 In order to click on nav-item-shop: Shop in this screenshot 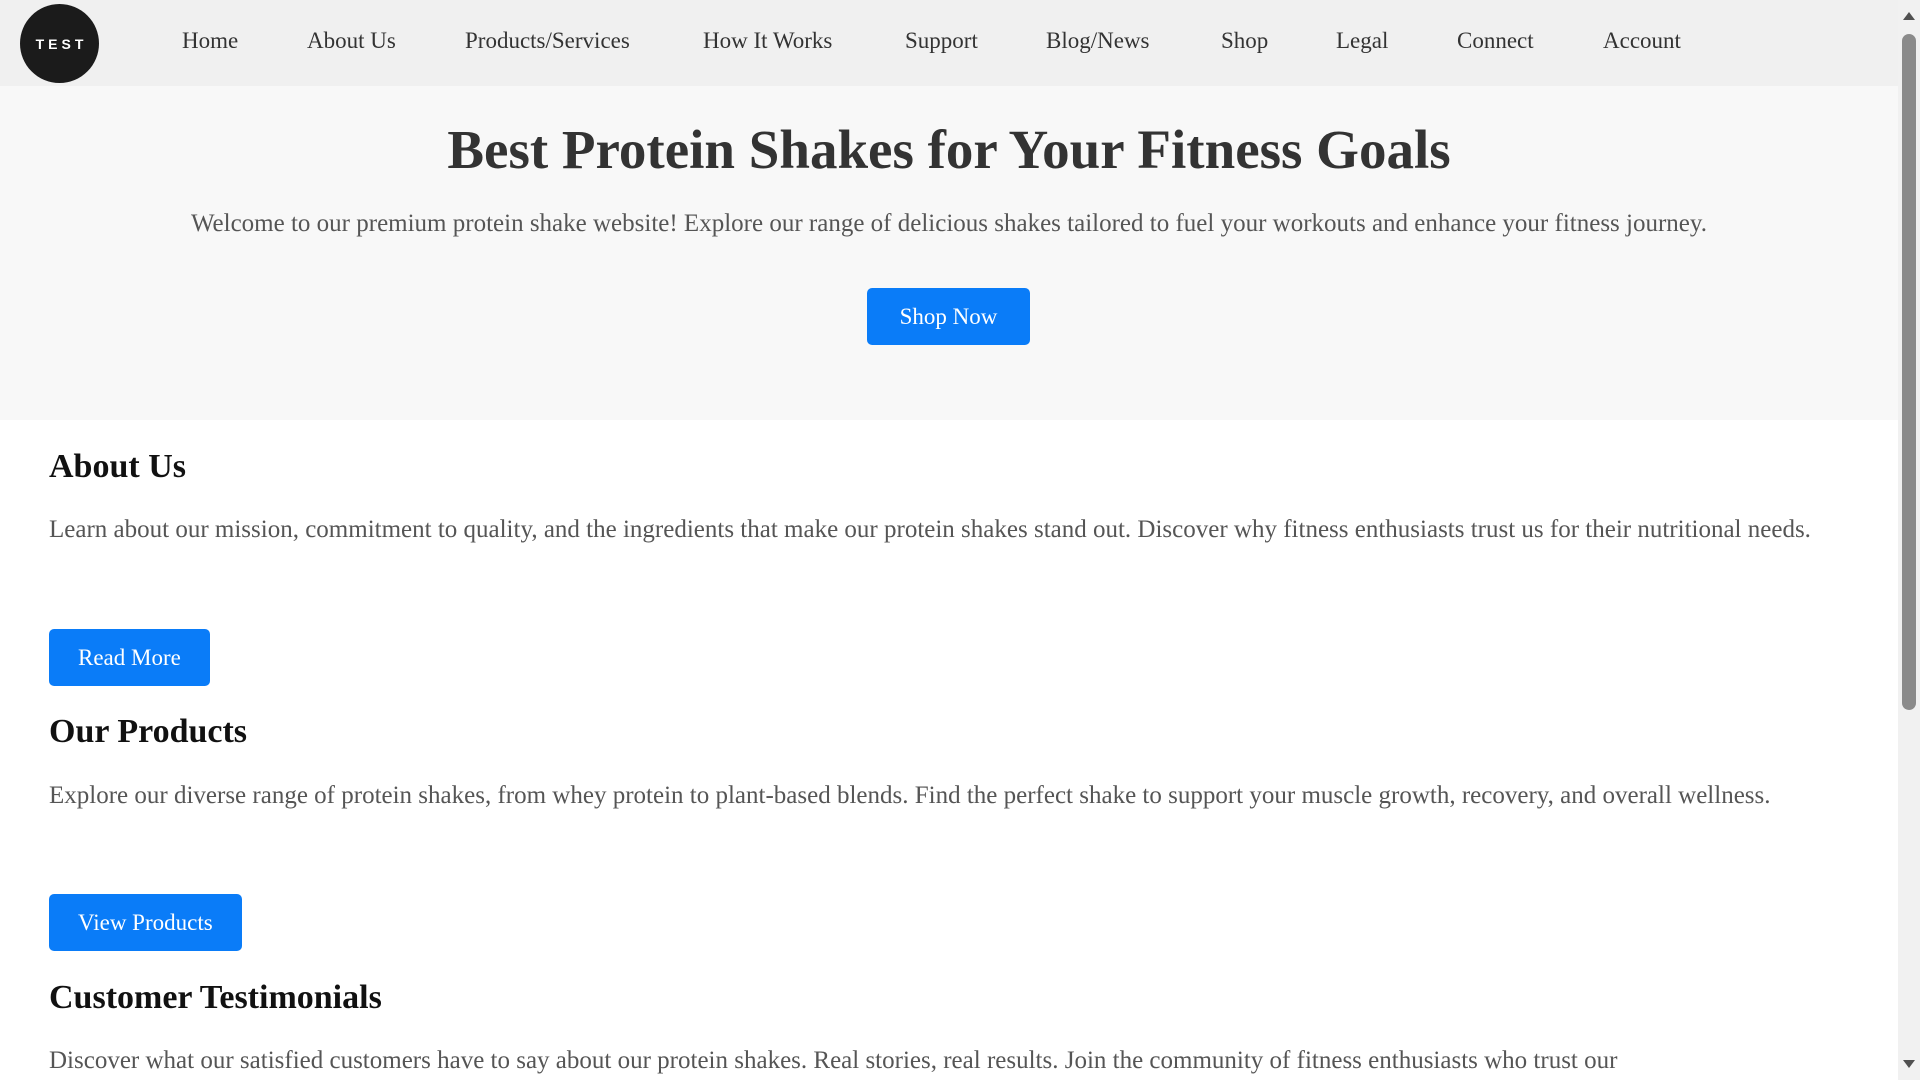, I will do `click(1244, 41)`.